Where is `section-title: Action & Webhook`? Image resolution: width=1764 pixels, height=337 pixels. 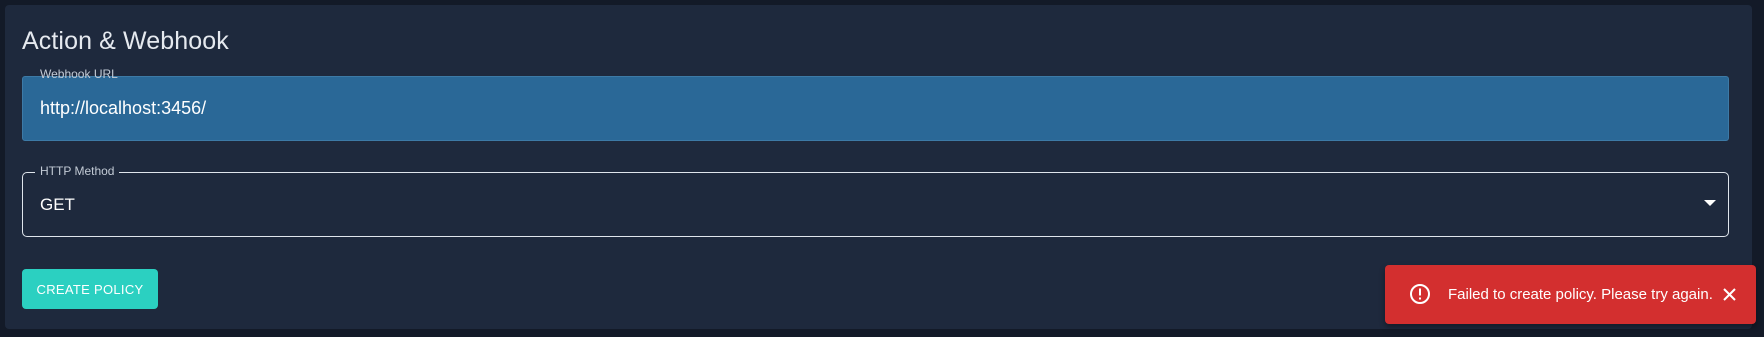
section-title: Action & Webhook is located at coordinates (125, 41).